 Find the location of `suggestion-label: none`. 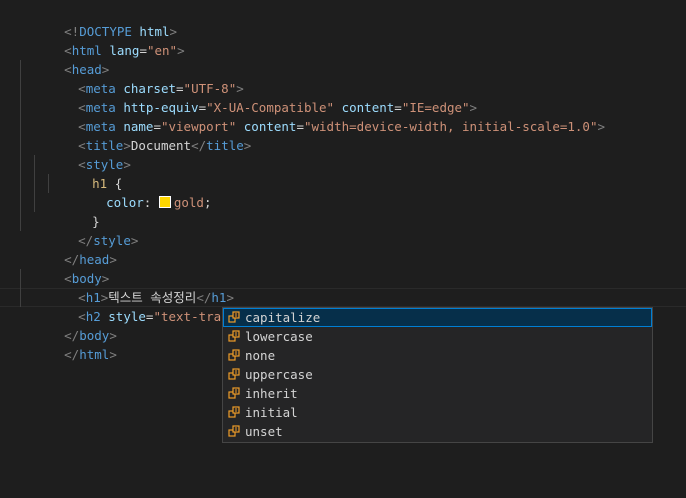

suggestion-label: none is located at coordinates (260, 355).